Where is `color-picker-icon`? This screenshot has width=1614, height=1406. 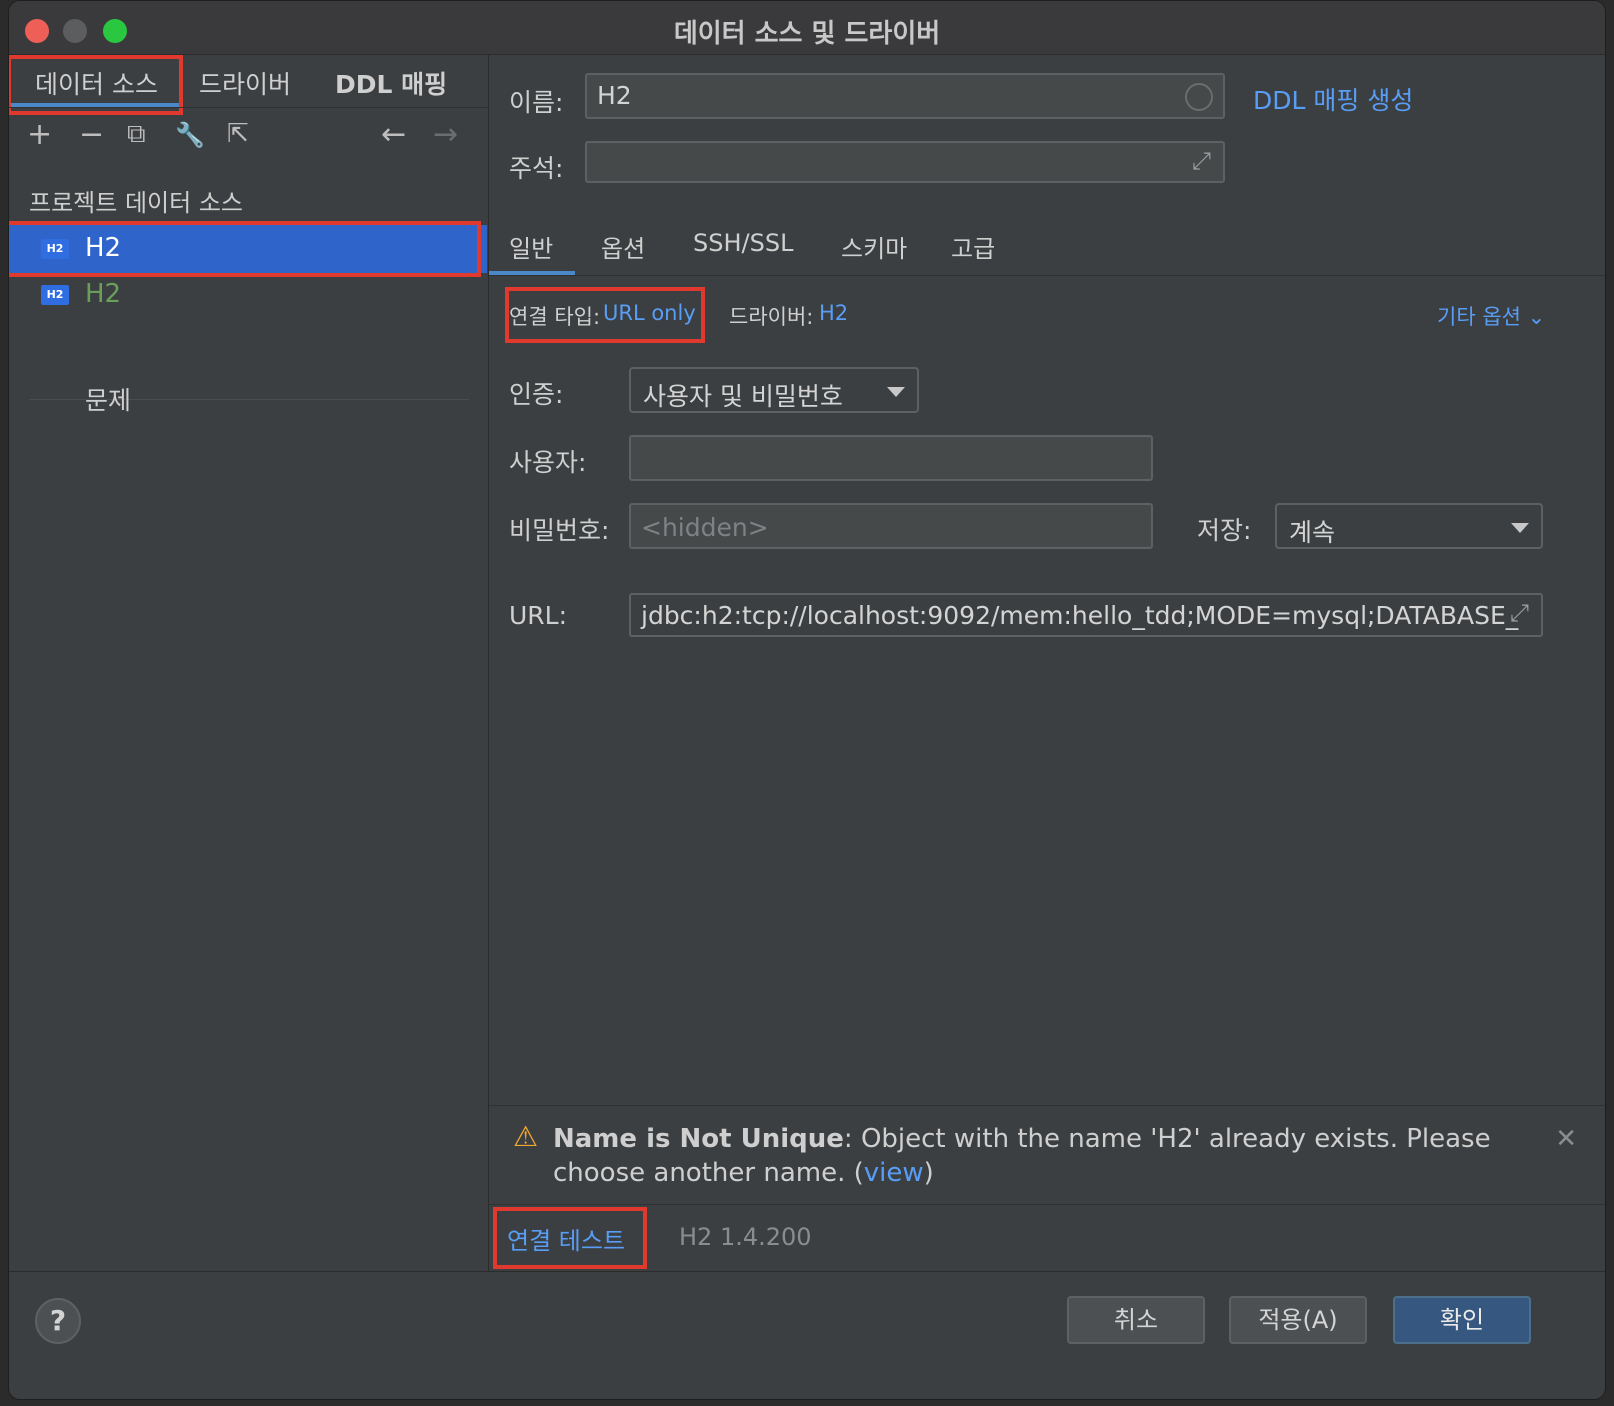
color-picker-icon is located at coordinates (1199, 97).